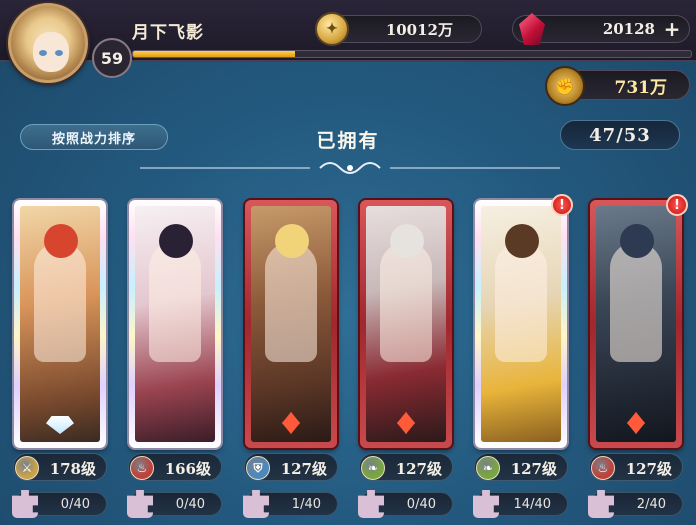 This screenshot has height=525, width=696. I want to click on gem-icon, so click(532, 29).